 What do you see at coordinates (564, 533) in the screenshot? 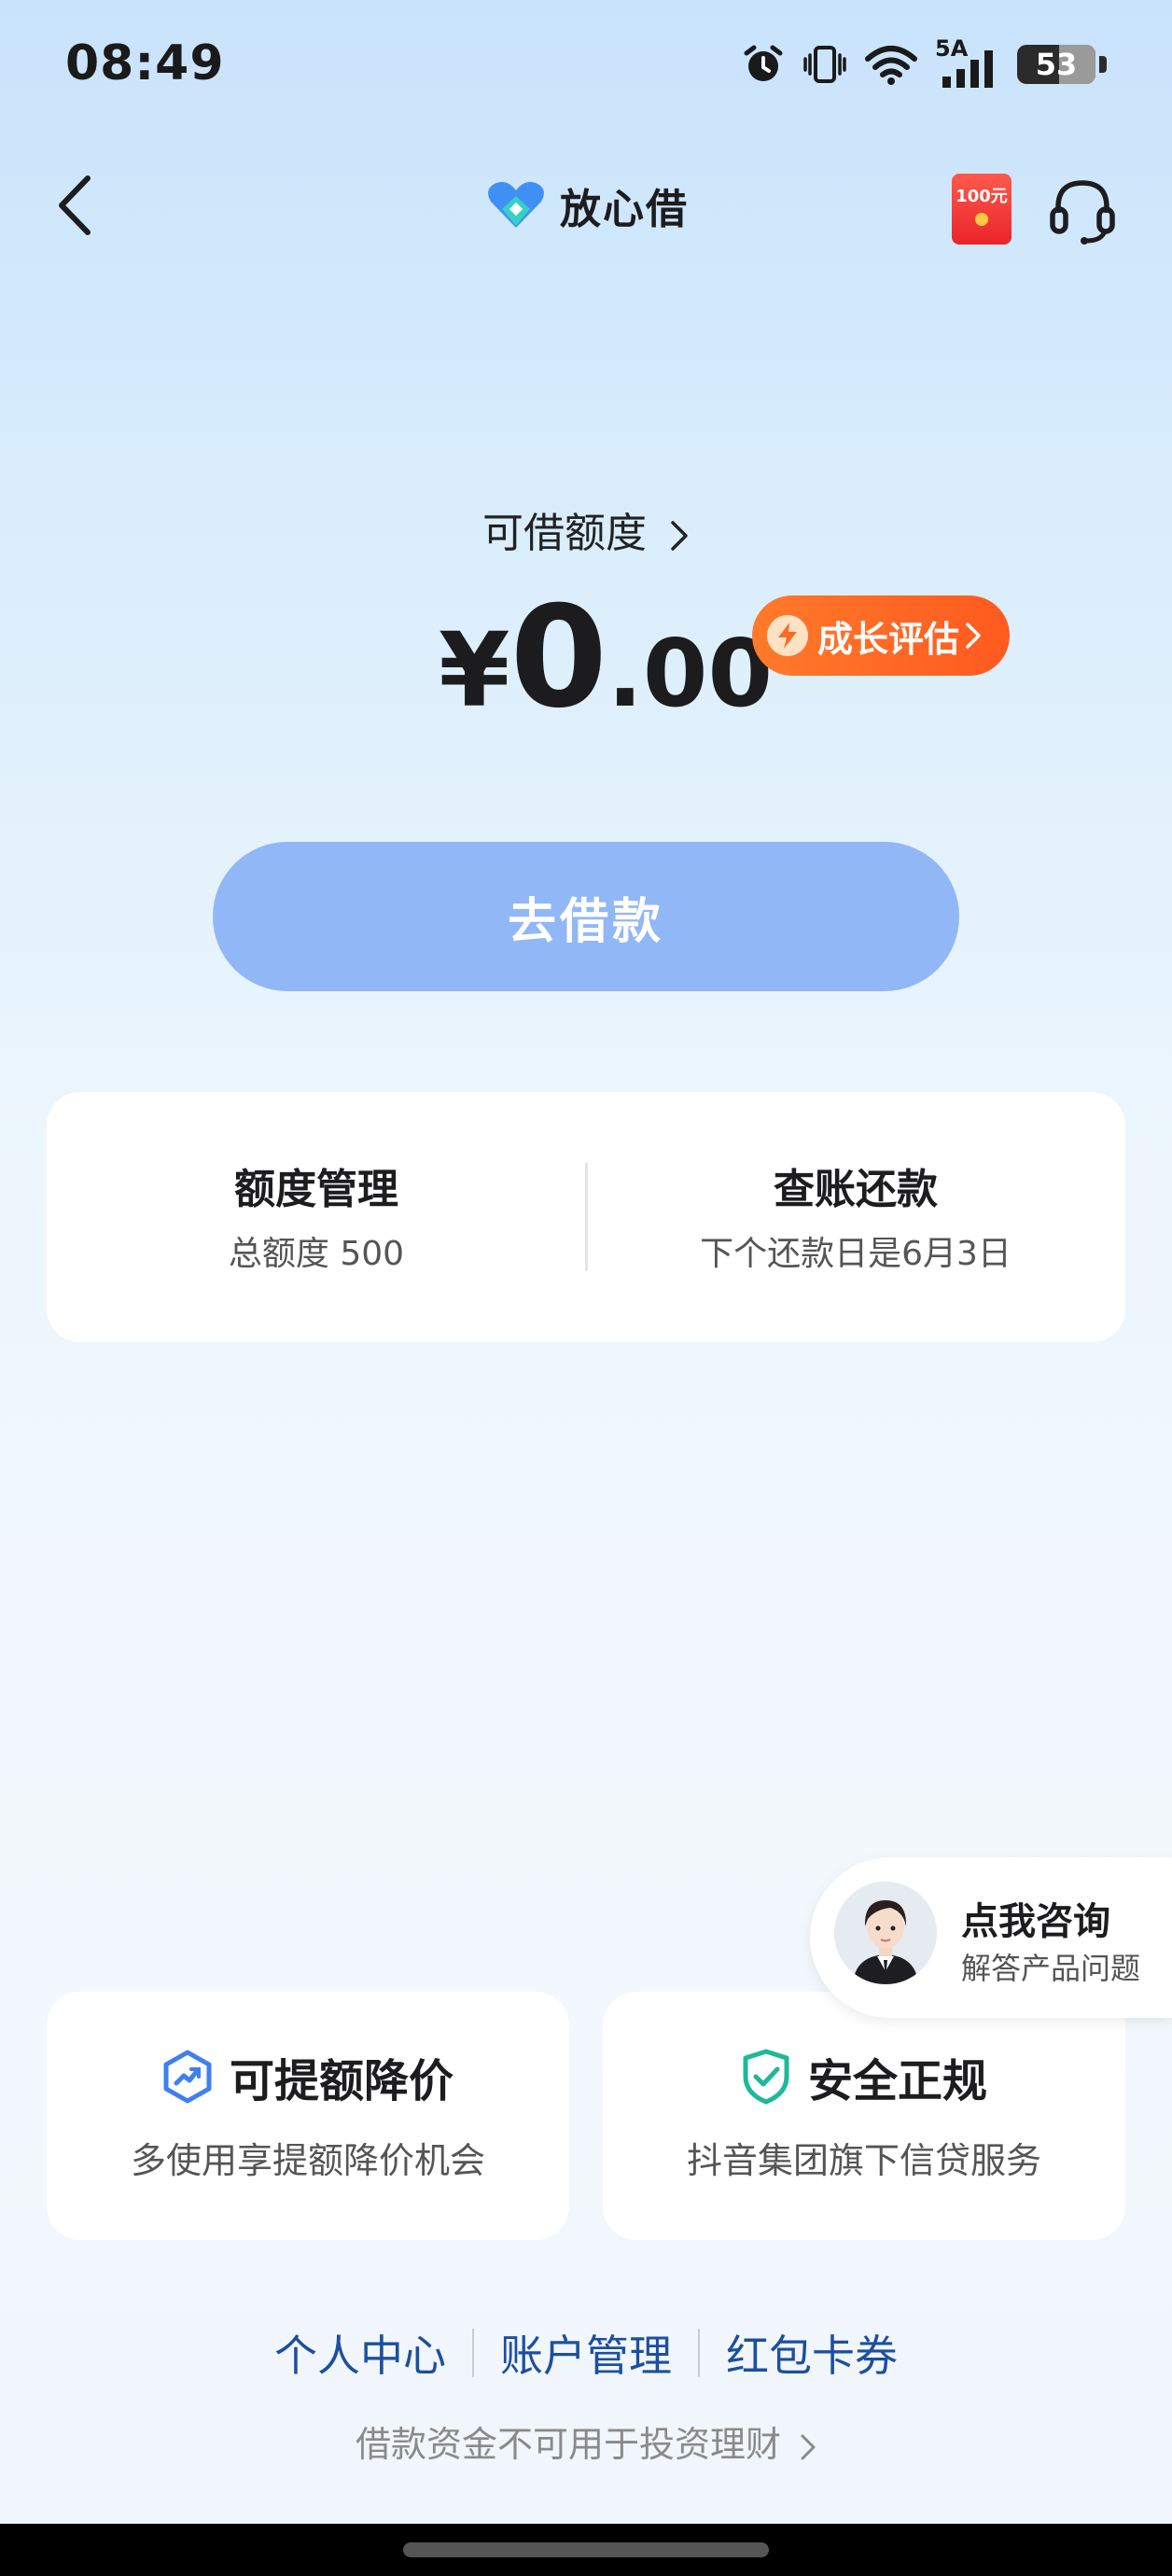
I see `available-credit-label: 可借额度` at bounding box center [564, 533].